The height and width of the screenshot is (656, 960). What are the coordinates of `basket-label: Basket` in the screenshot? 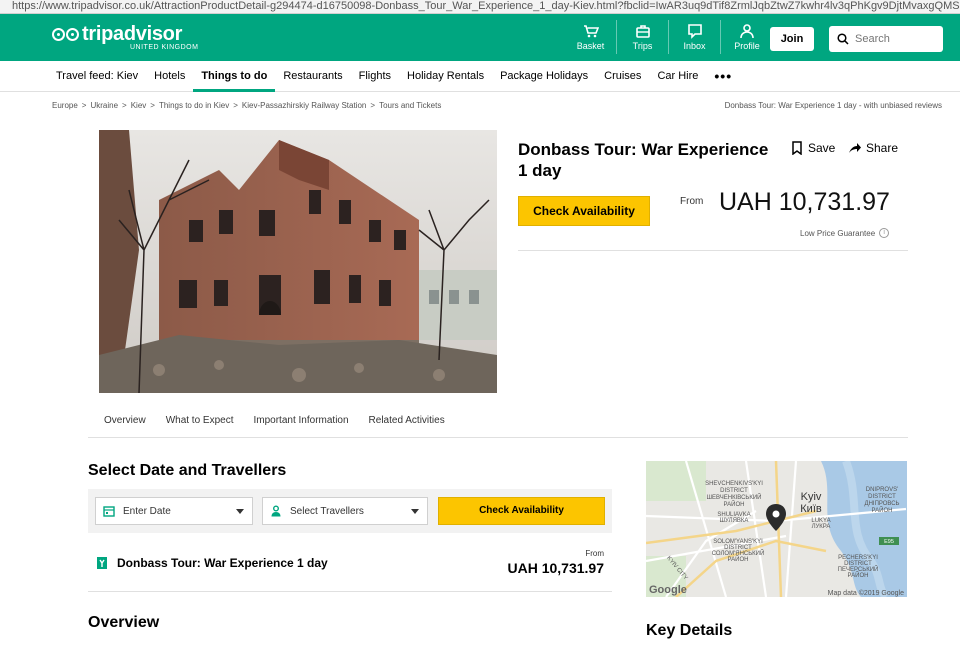 It's located at (590, 46).